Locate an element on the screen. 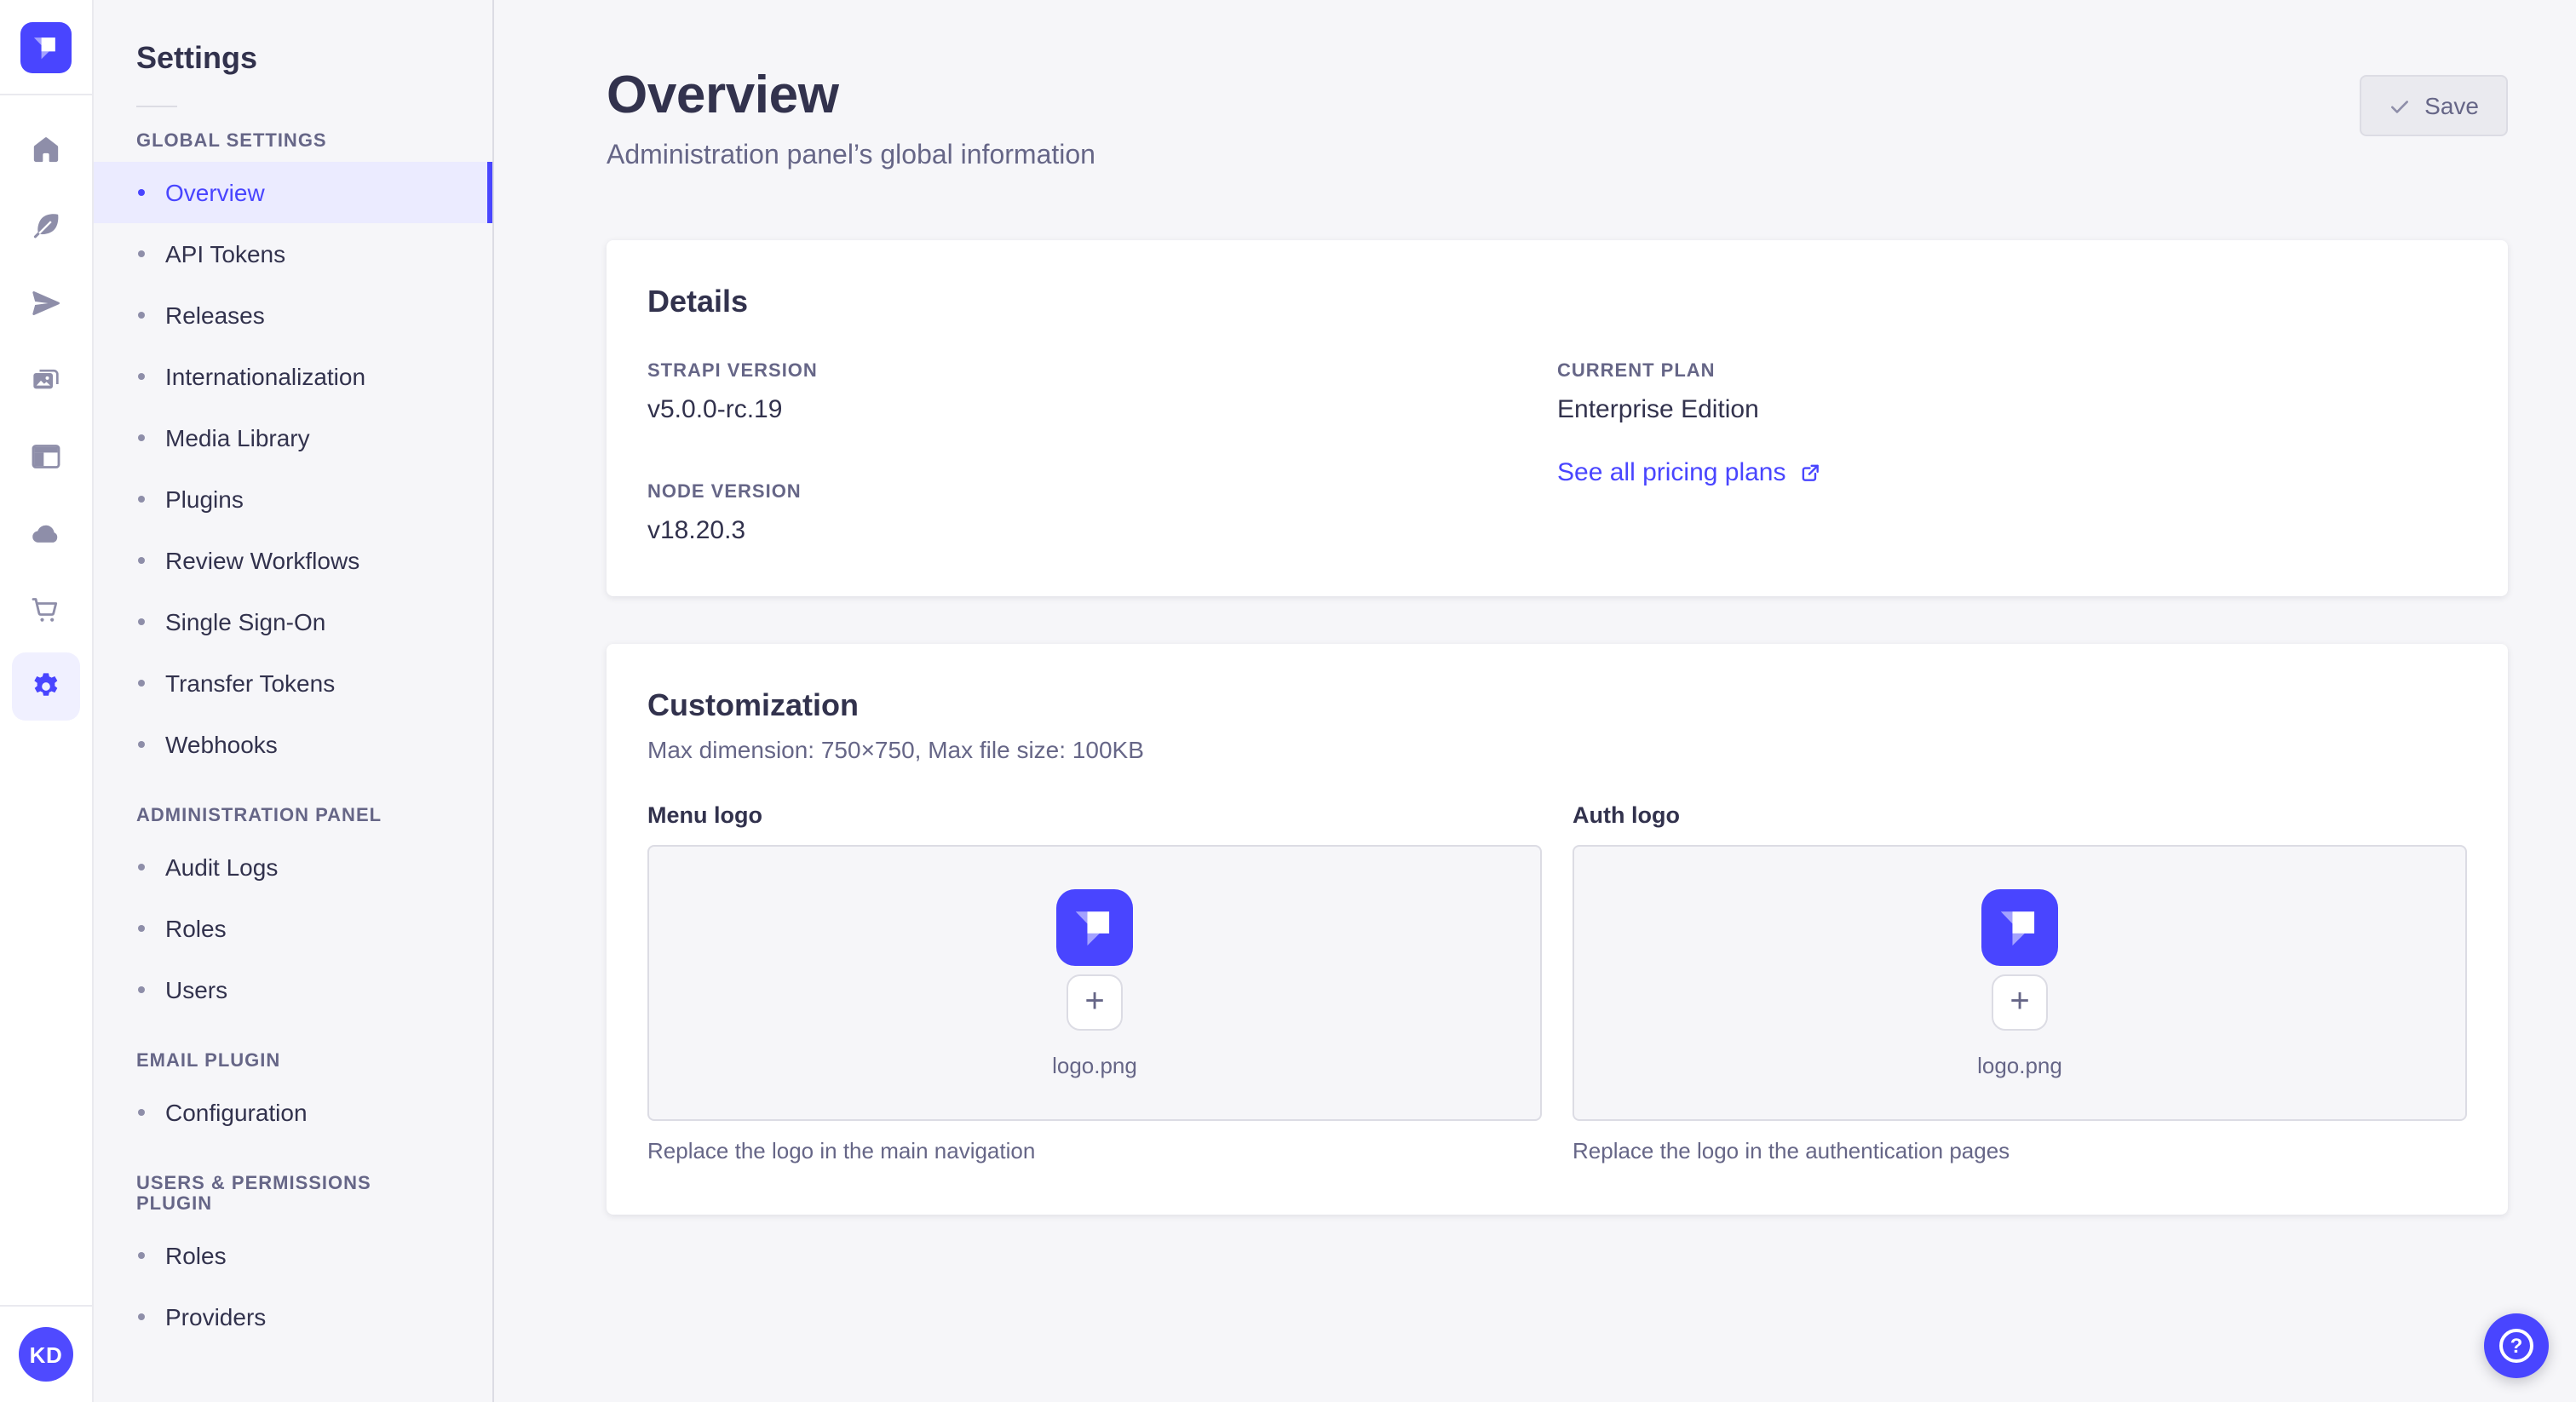  pricing-link-label: See all pricing plans is located at coordinates (1672, 473).